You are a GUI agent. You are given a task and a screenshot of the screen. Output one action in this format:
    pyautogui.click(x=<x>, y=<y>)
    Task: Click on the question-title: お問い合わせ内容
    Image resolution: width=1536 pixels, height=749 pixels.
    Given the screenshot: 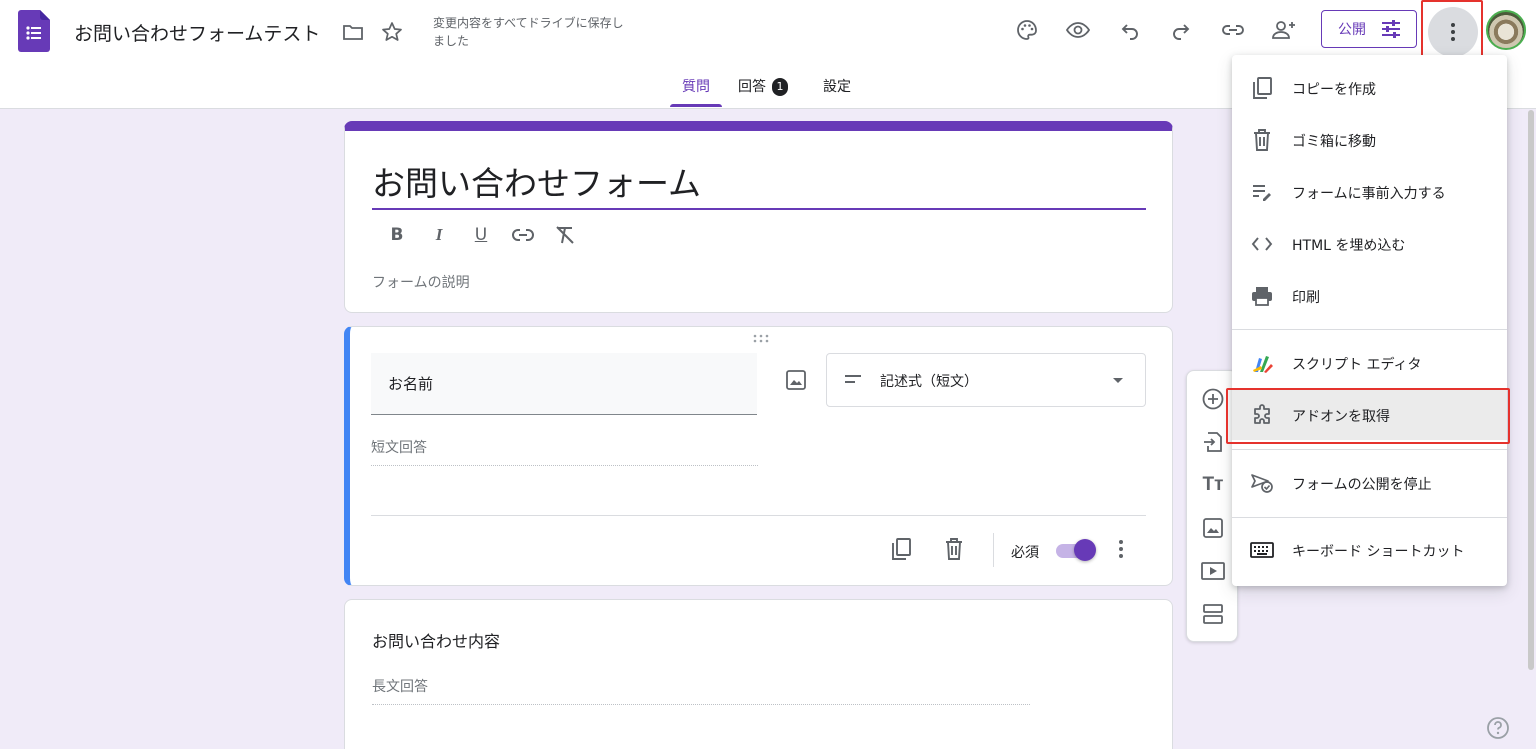 What is the action you would take?
    pyautogui.click(x=436, y=641)
    